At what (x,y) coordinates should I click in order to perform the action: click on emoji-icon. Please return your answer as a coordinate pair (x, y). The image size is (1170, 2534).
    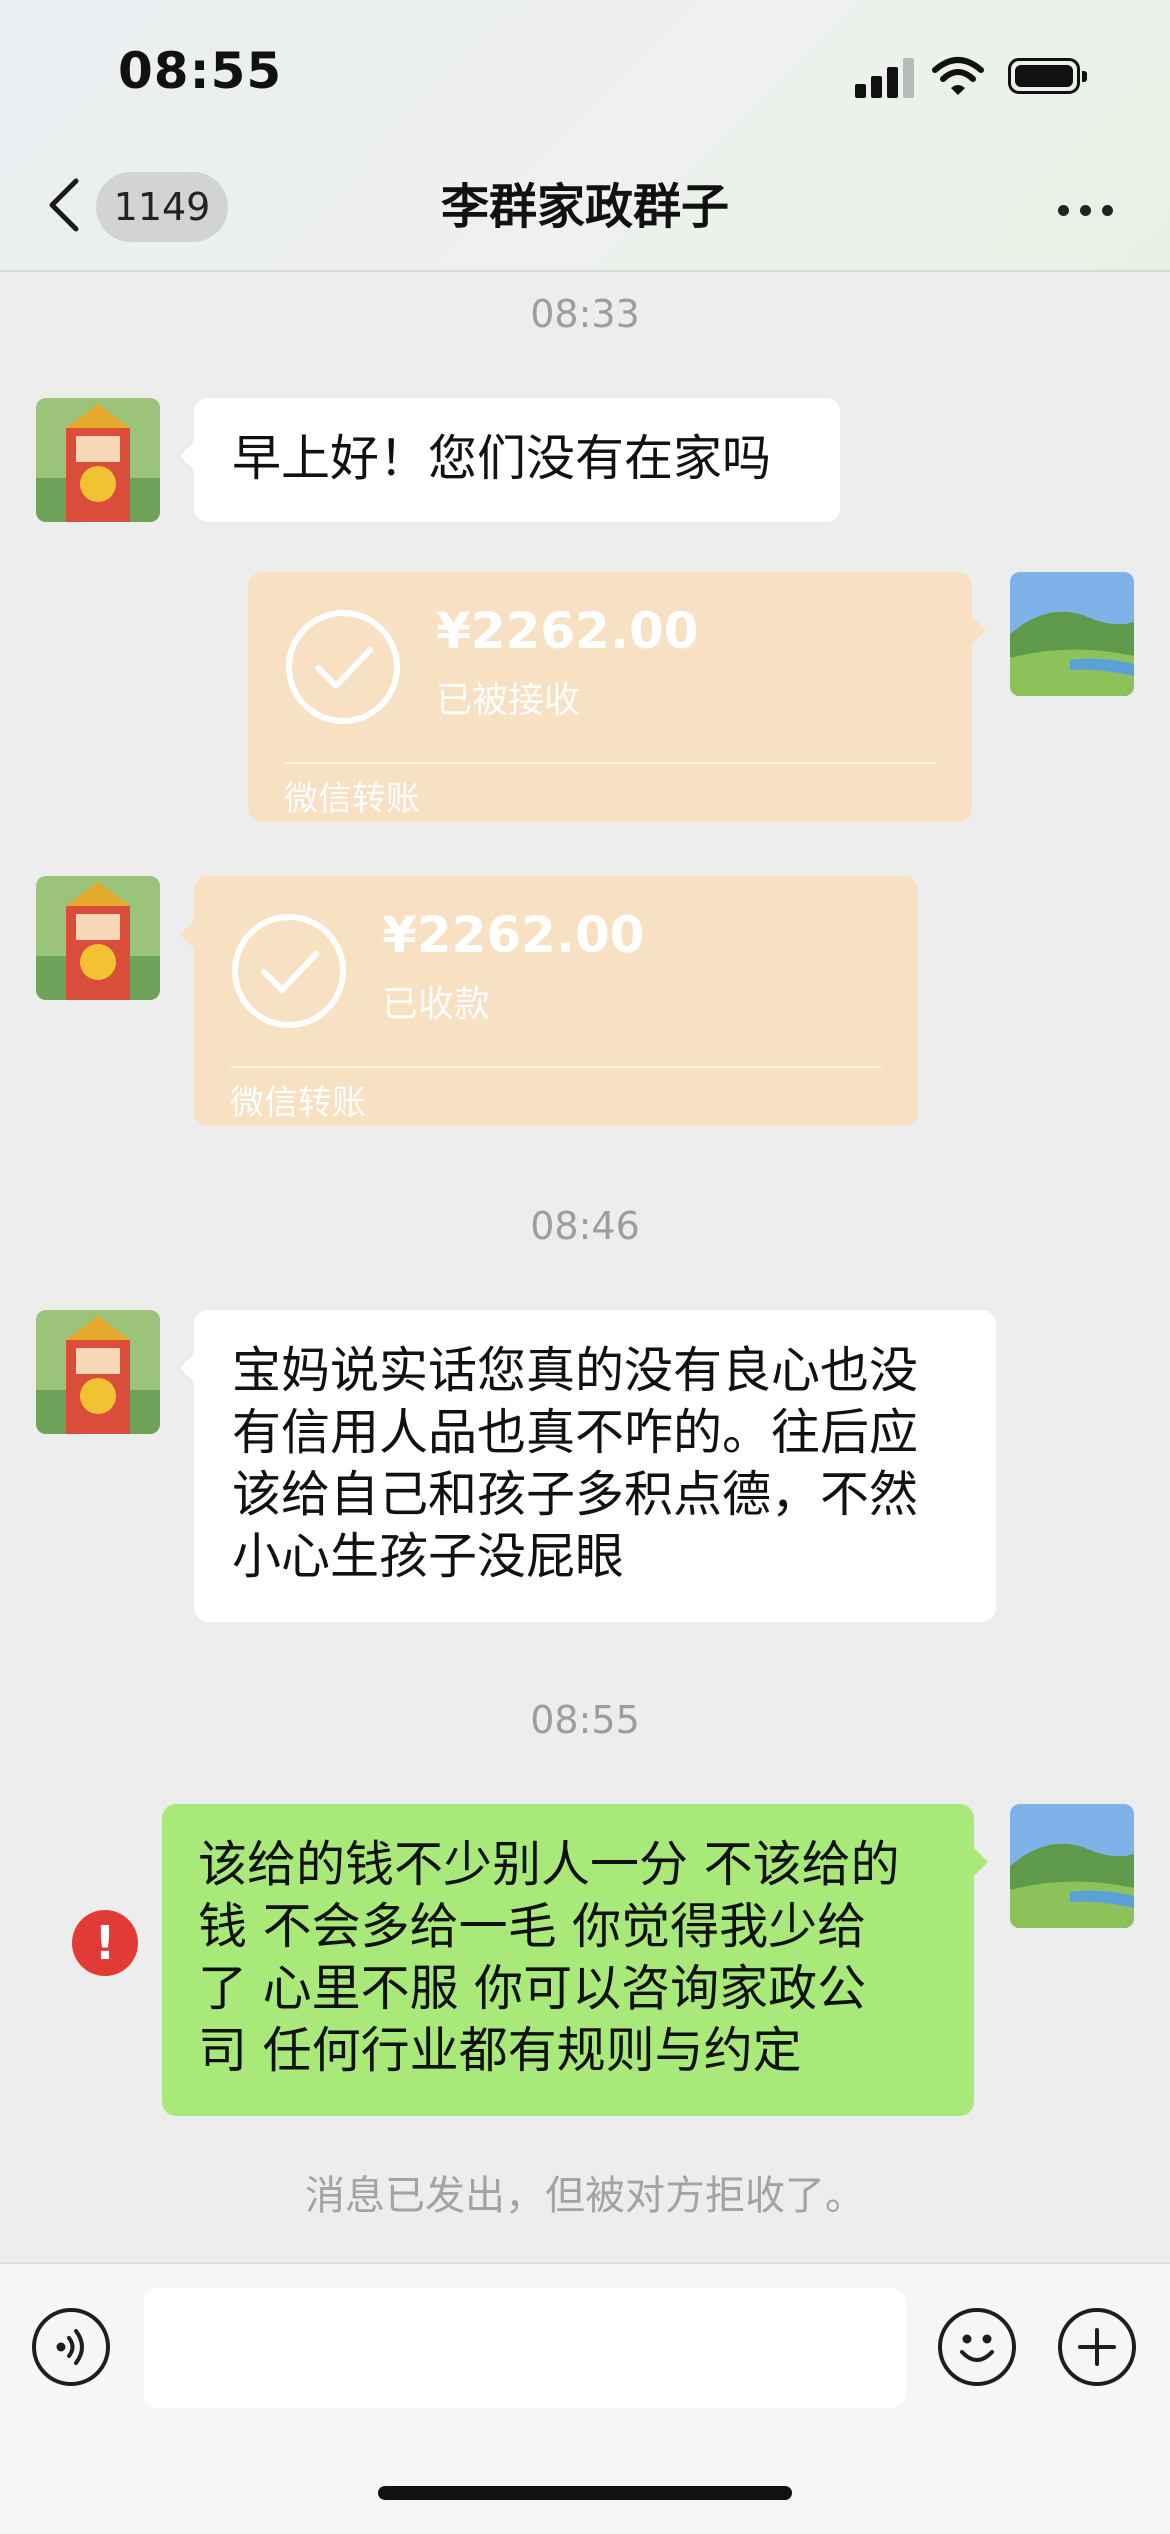
    Looking at the image, I should click on (977, 2348).